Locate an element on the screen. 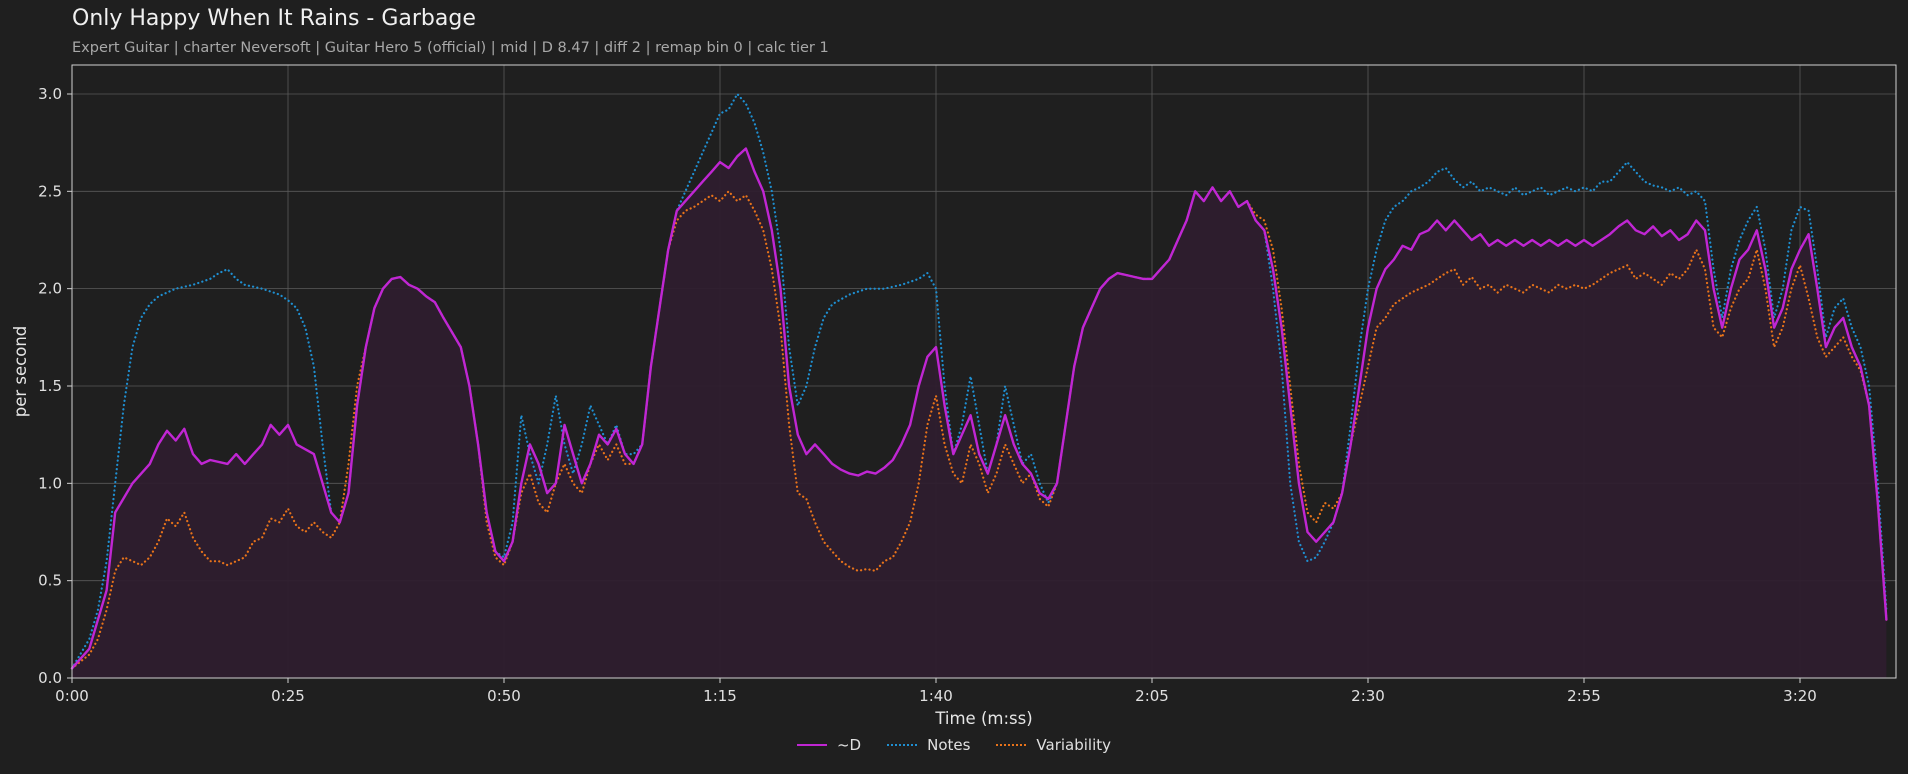 The image size is (1908, 774). legend: ~D Notes Variability is located at coordinates (954, 745).